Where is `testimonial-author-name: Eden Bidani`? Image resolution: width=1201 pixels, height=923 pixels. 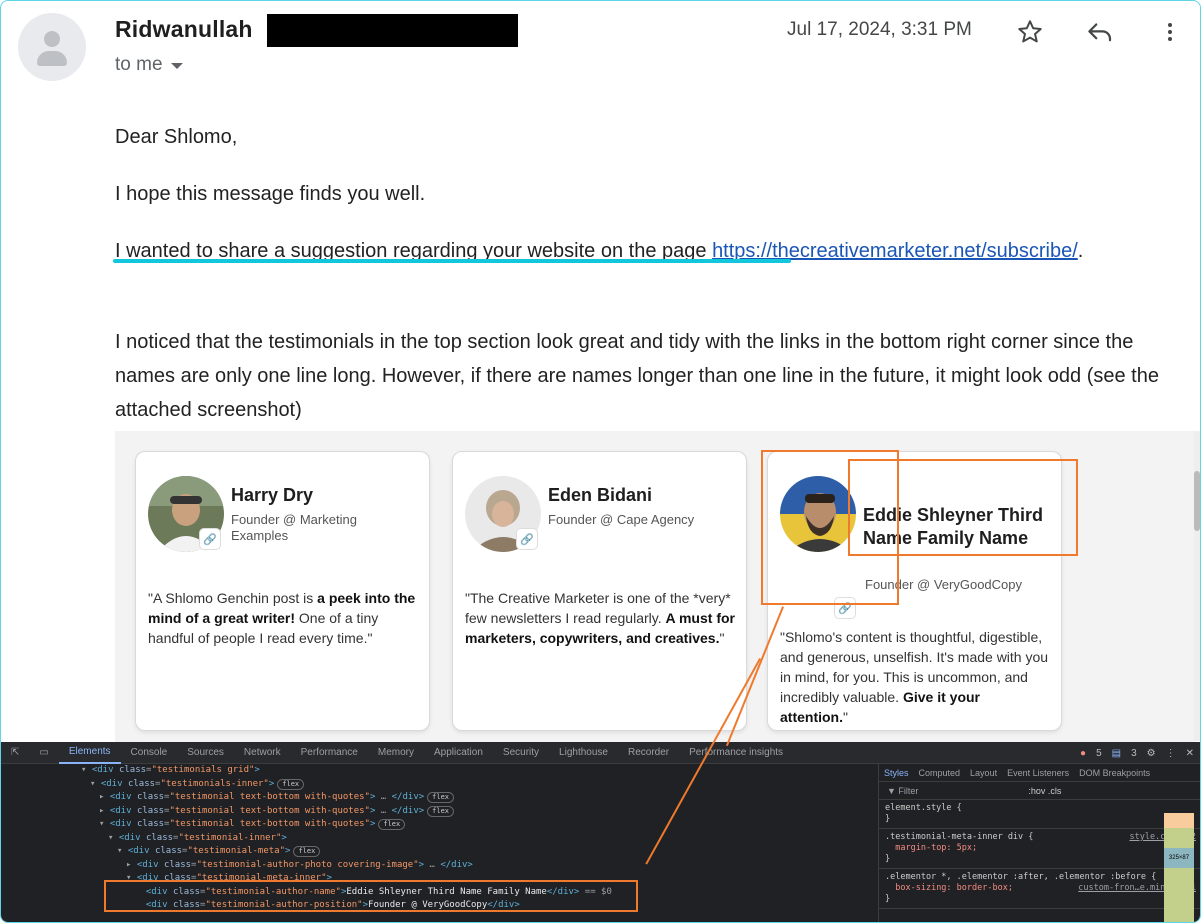 testimonial-author-name: Eden Bidani is located at coordinates (600, 495).